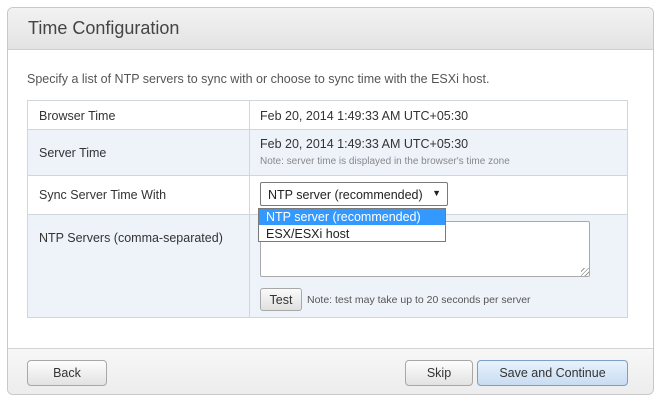 The width and height of the screenshot is (661, 401). I want to click on chevron-down-icon: ▼, so click(436, 193).